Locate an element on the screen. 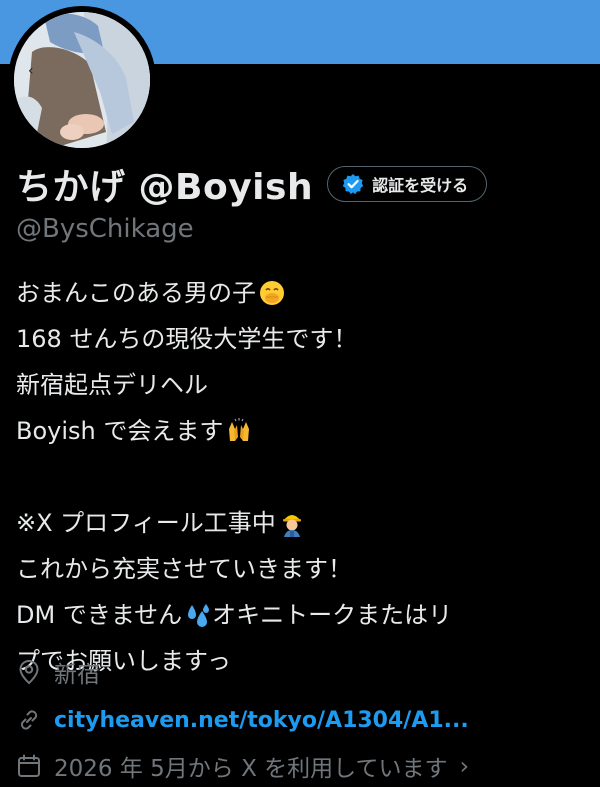 The image size is (600, 787). construction-worker-emoji-icon is located at coordinates (291, 526).